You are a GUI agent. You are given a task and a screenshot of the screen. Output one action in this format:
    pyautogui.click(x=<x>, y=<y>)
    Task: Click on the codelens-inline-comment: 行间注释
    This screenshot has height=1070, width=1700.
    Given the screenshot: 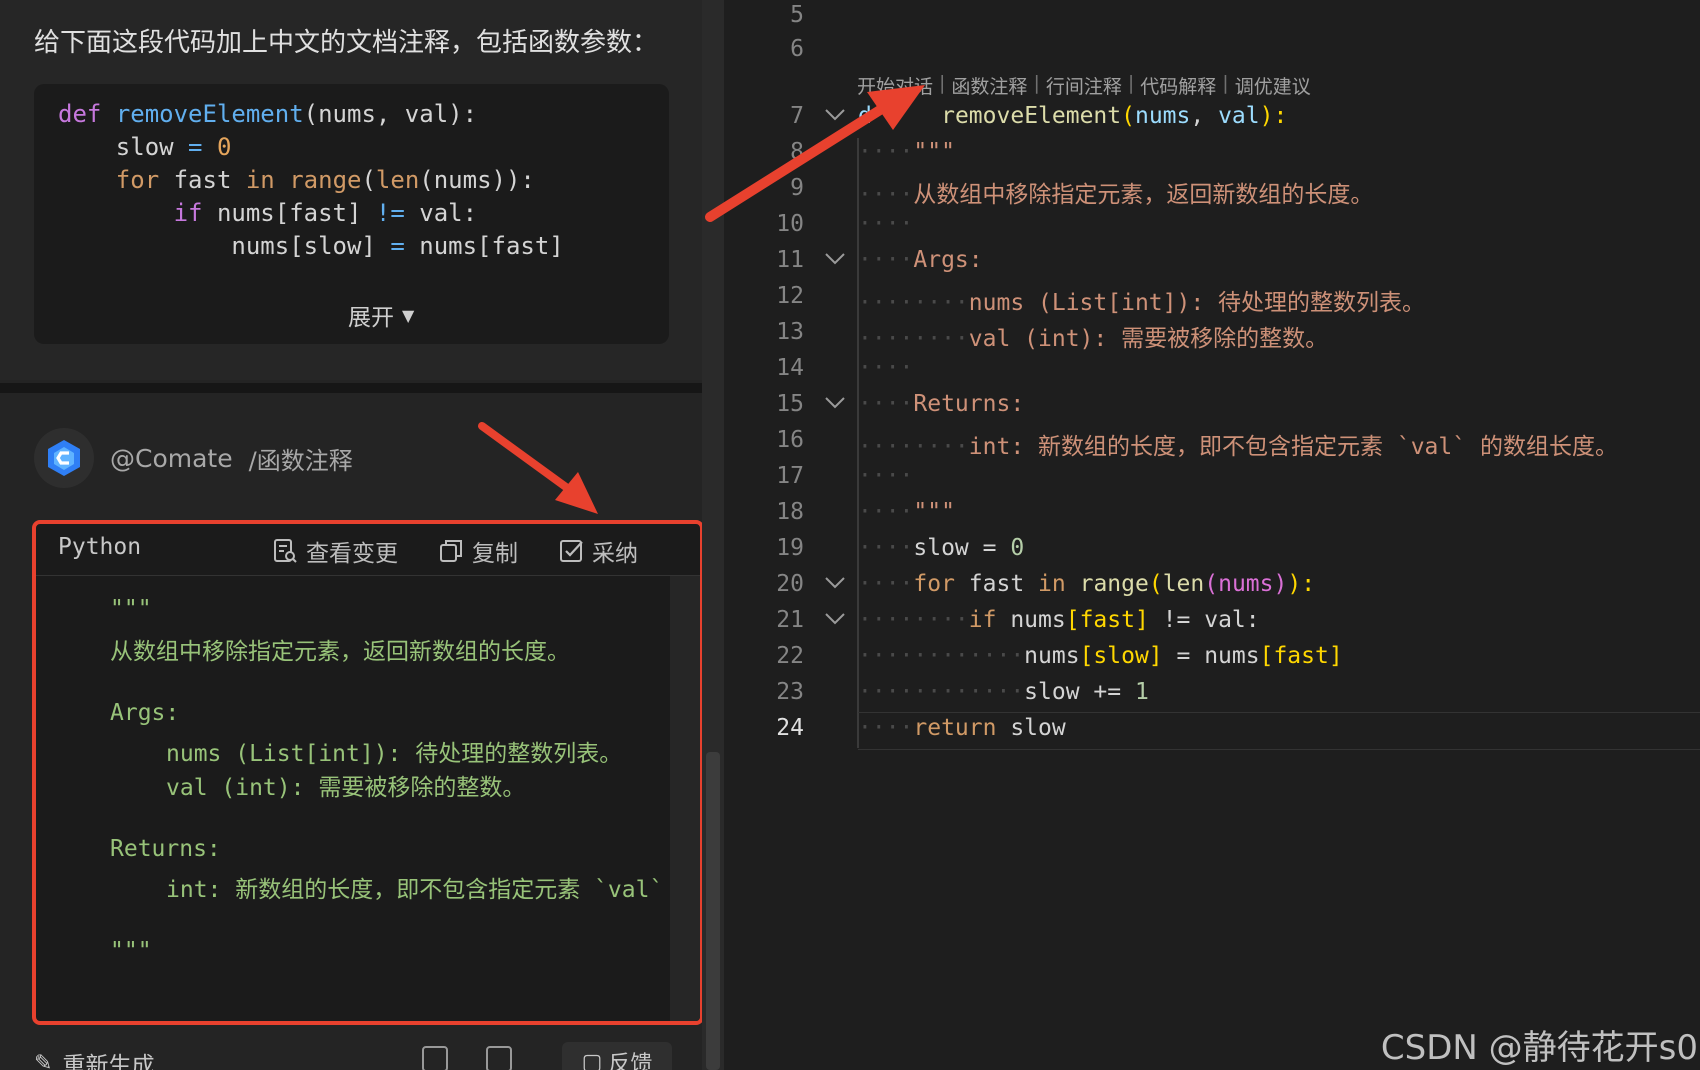 What is the action you would take?
    pyautogui.click(x=1084, y=85)
    